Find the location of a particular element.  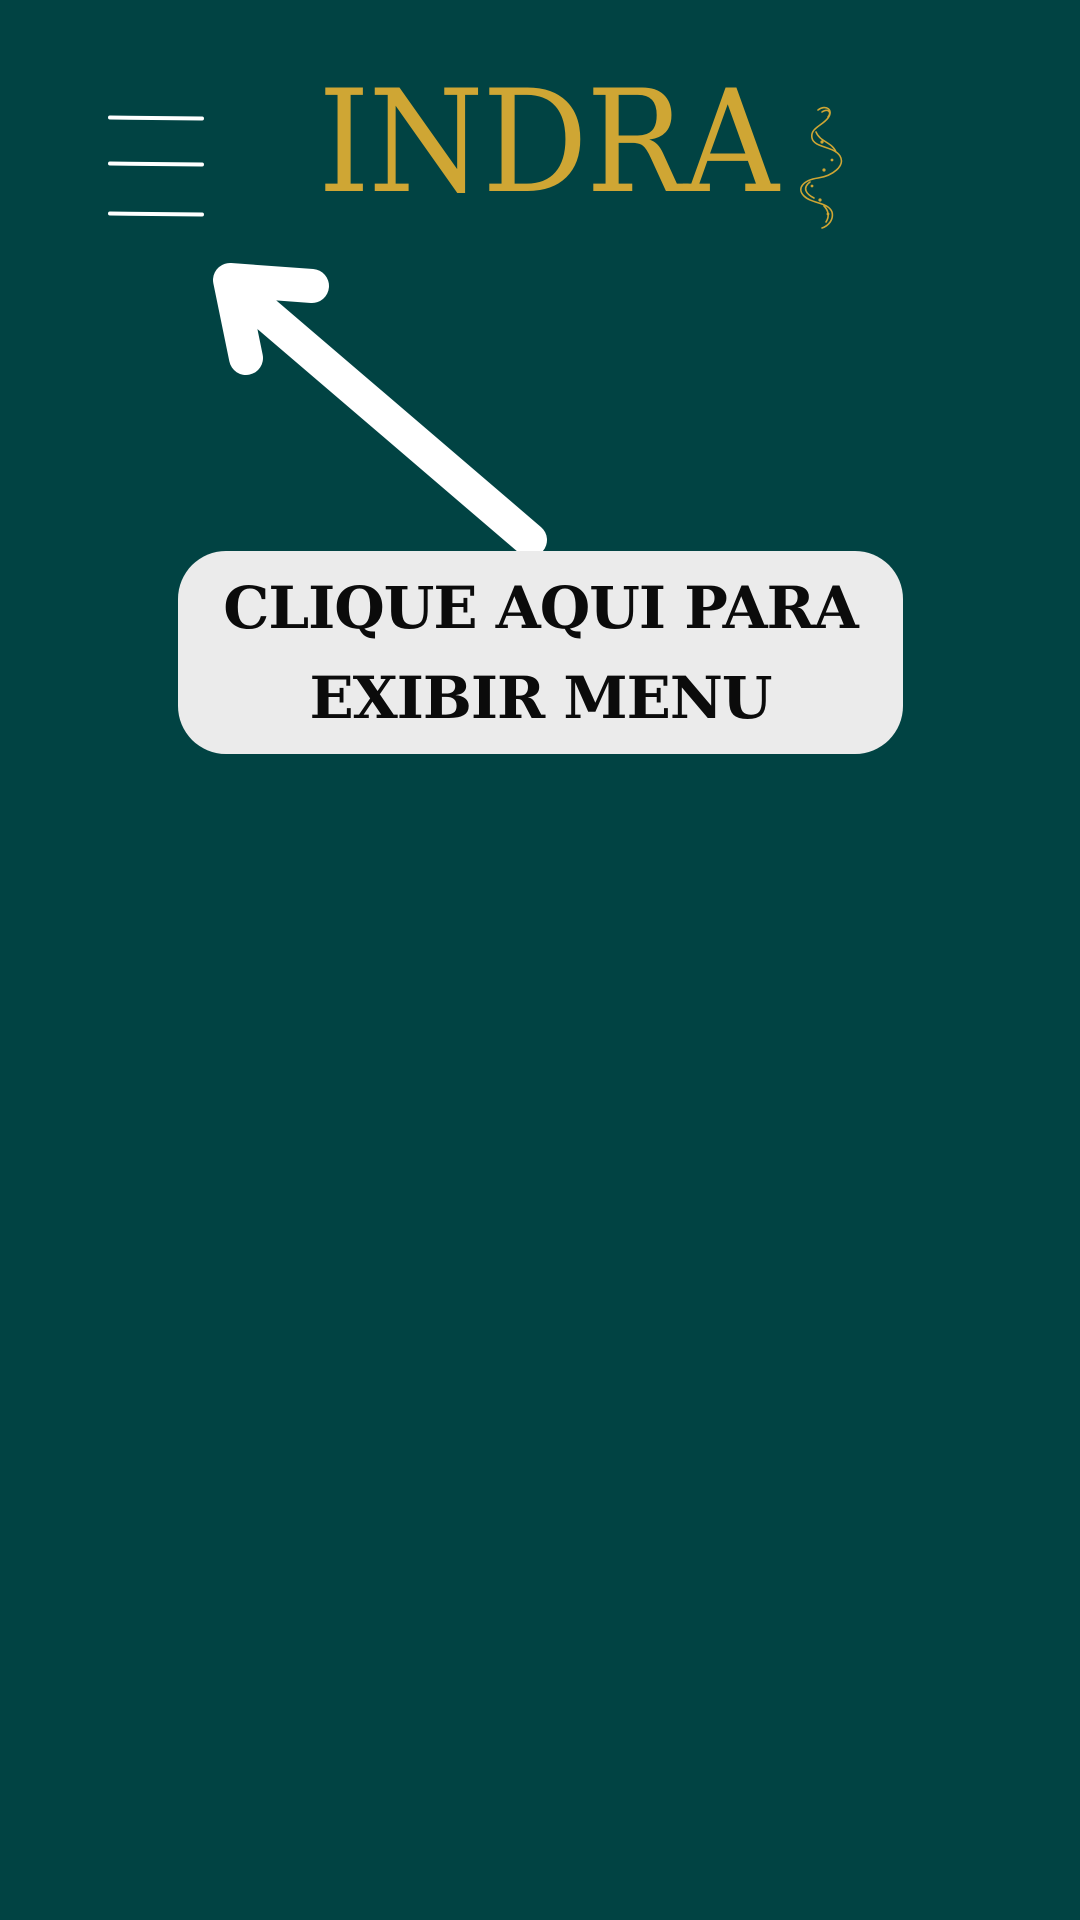

show-menu-callout: CLIQUE AQUI PARA EXIBIR MENU is located at coordinates (540, 652).